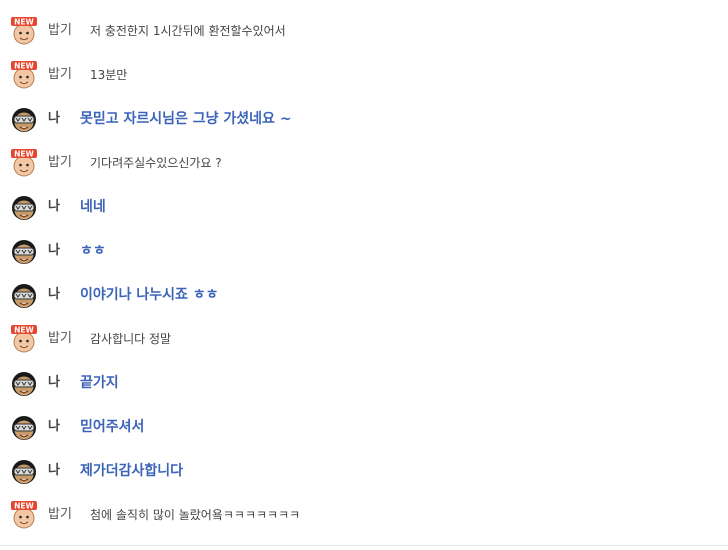 This screenshot has width=728, height=550. I want to click on chat-row: 나 제가더감사합니다, so click(364, 471).